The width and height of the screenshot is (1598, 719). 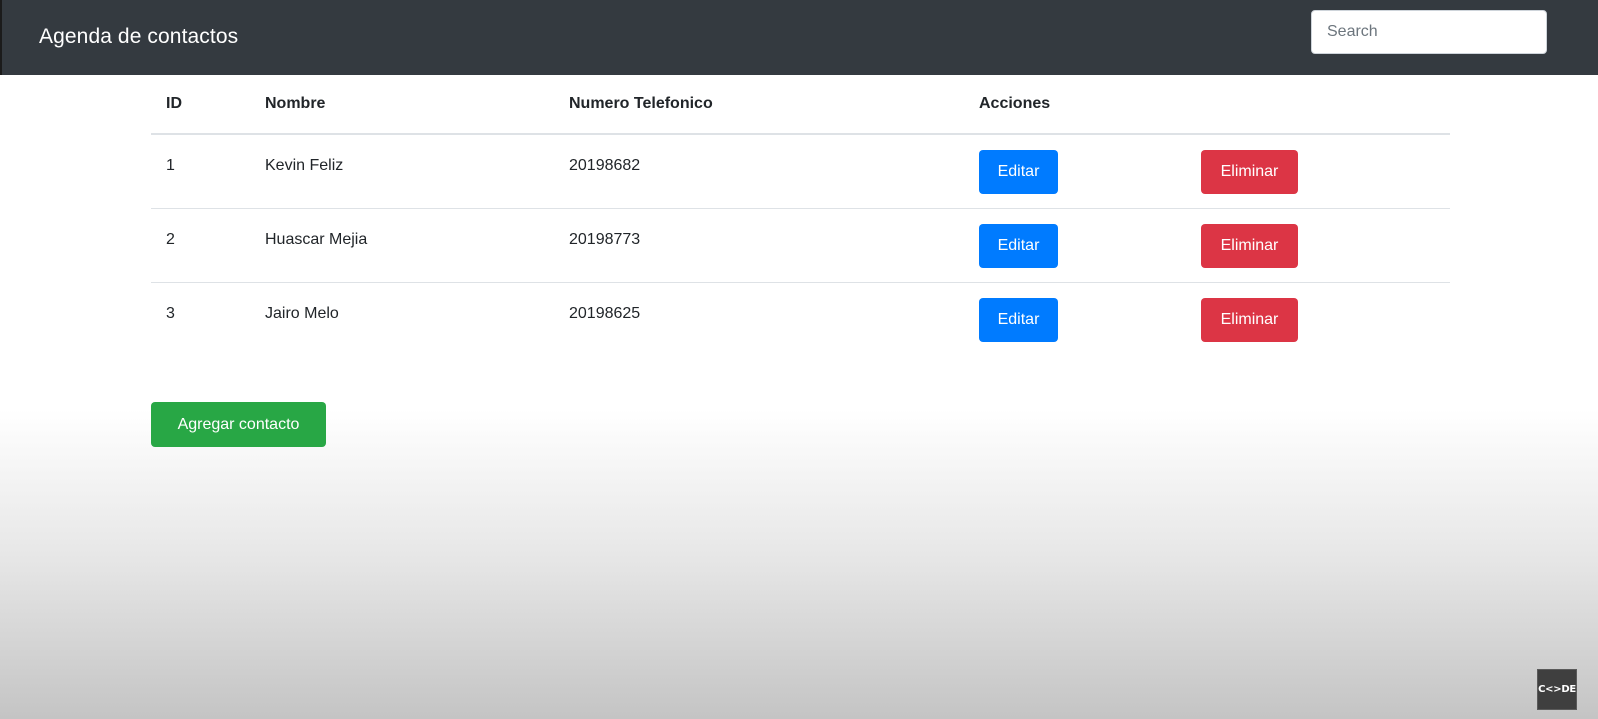 I want to click on header-actions-extra, so click(x=1318, y=105).